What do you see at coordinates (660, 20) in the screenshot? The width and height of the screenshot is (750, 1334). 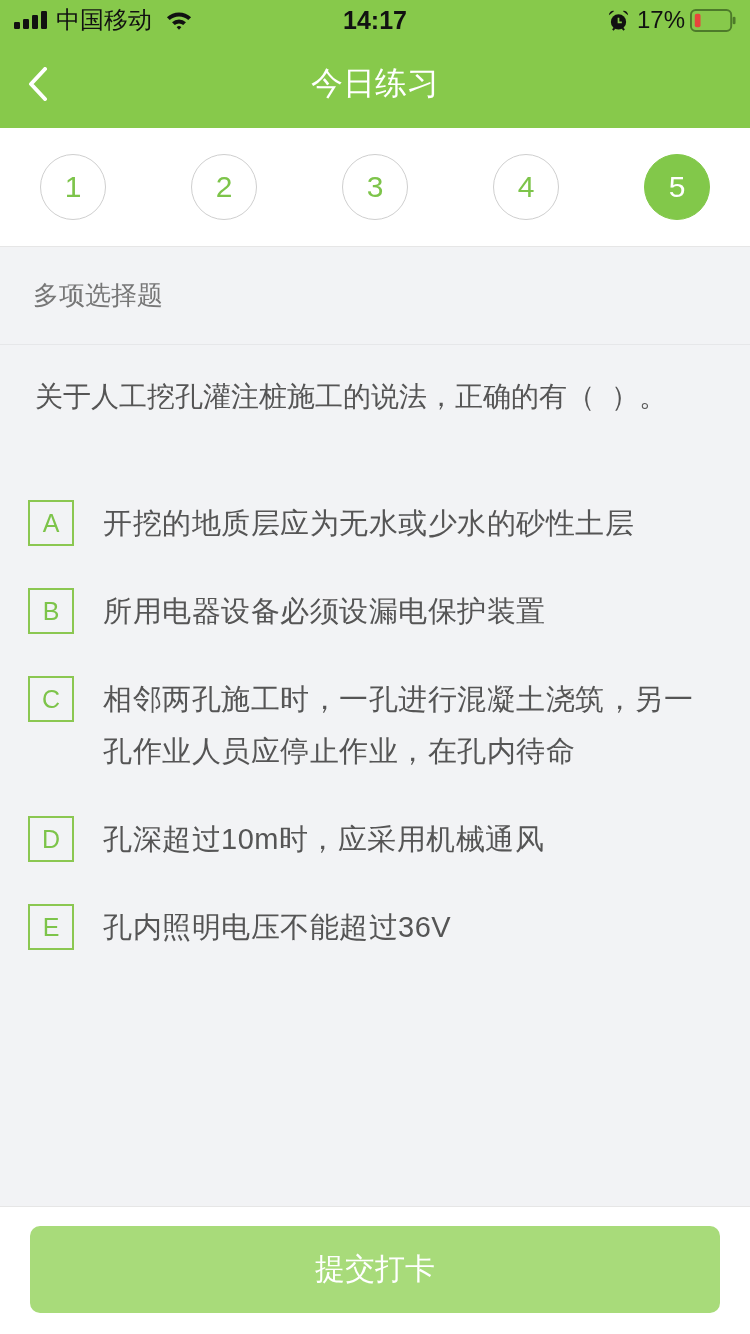 I see `battery-percent: 17%` at bounding box center [660, 20].